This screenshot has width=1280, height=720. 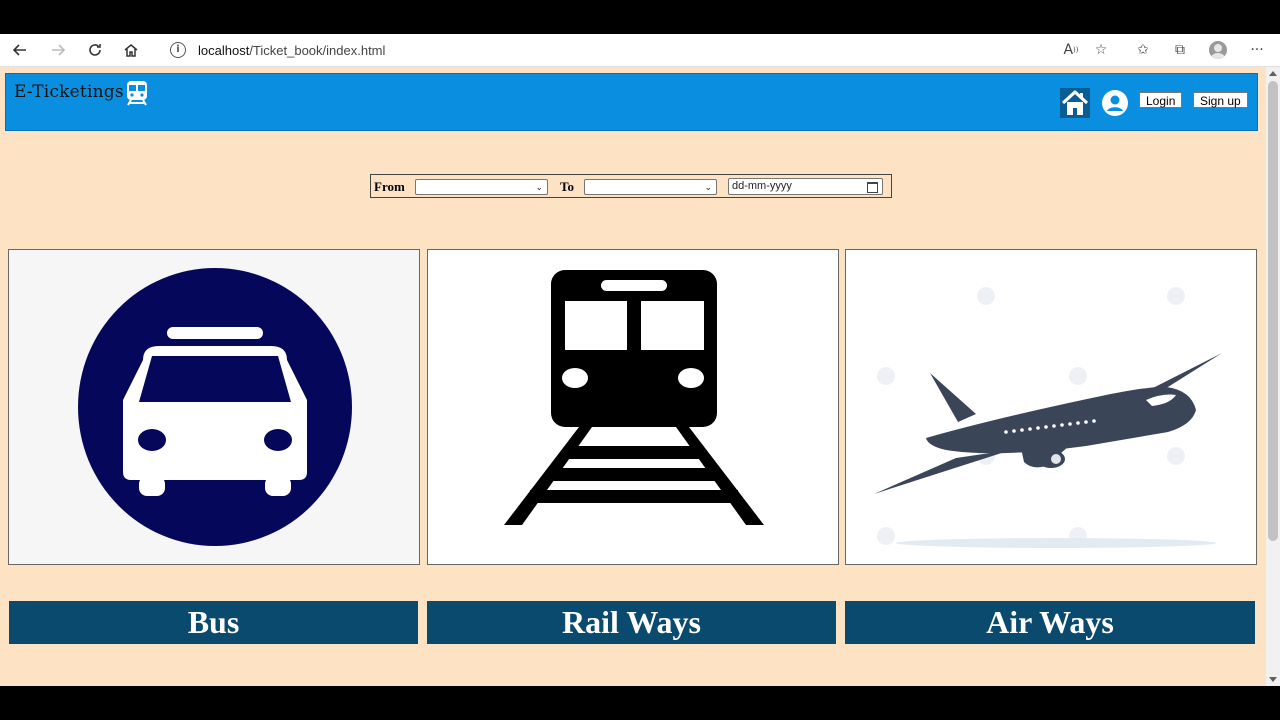 I want to click on signup-button: Sign up, so click(x=1220, y=100).